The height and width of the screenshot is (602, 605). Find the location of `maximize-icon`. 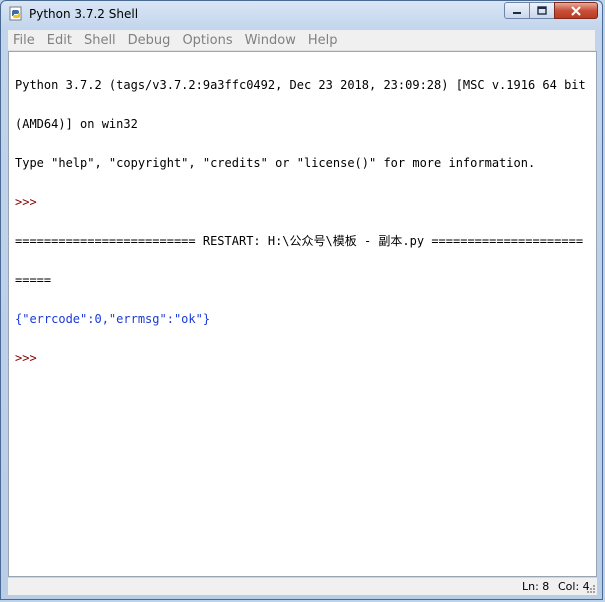

maximize-icon is located at coordinates (542, 10).